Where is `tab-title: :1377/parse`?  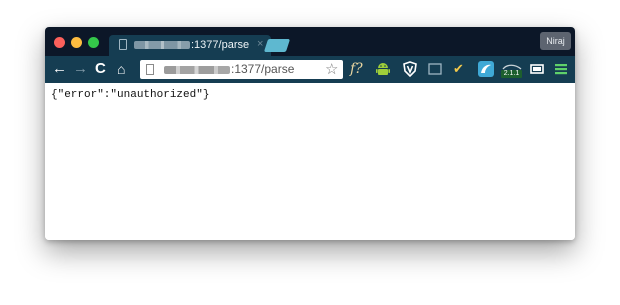
tab-title: :1377/parse is located at coordinates (220, 45).